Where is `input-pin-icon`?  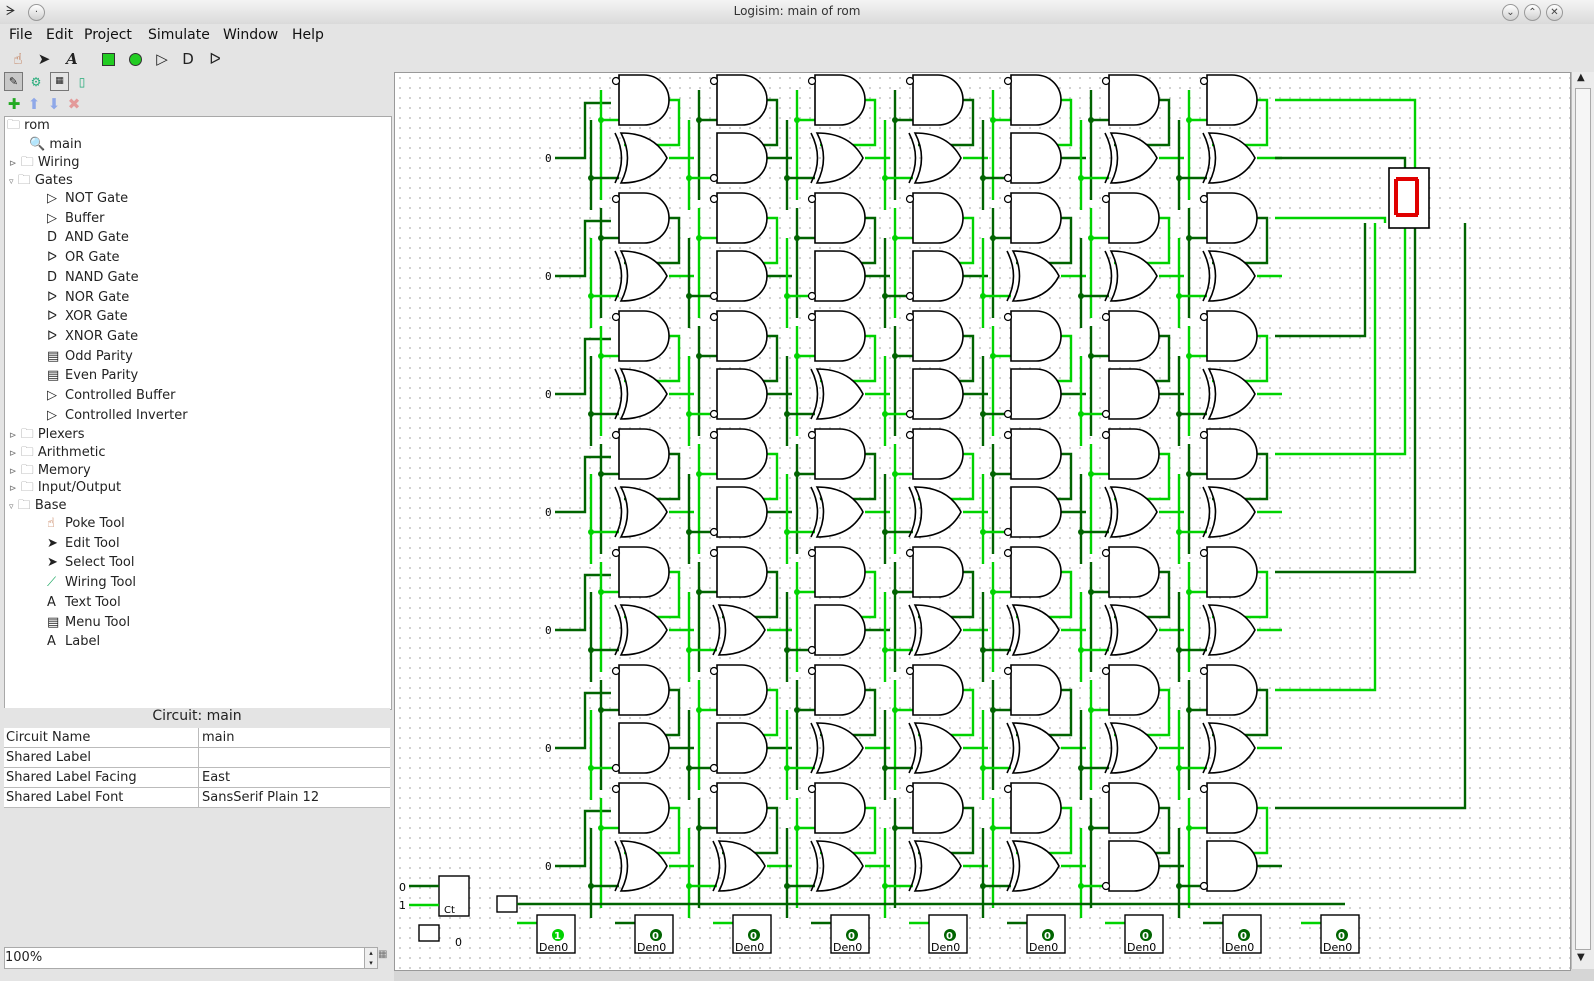 input-pin-icon is located at coordinates (108, 59).